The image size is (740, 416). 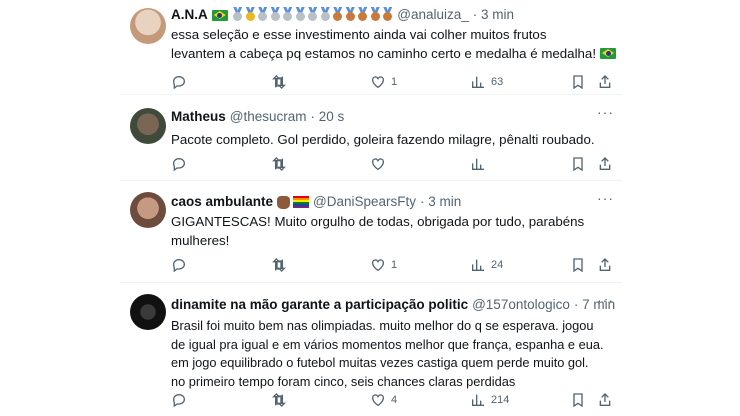 What do you see at coordinates (521, 305) in the screenshot?
I see `handle: @157ontologico` at bounding box center [521, 305].